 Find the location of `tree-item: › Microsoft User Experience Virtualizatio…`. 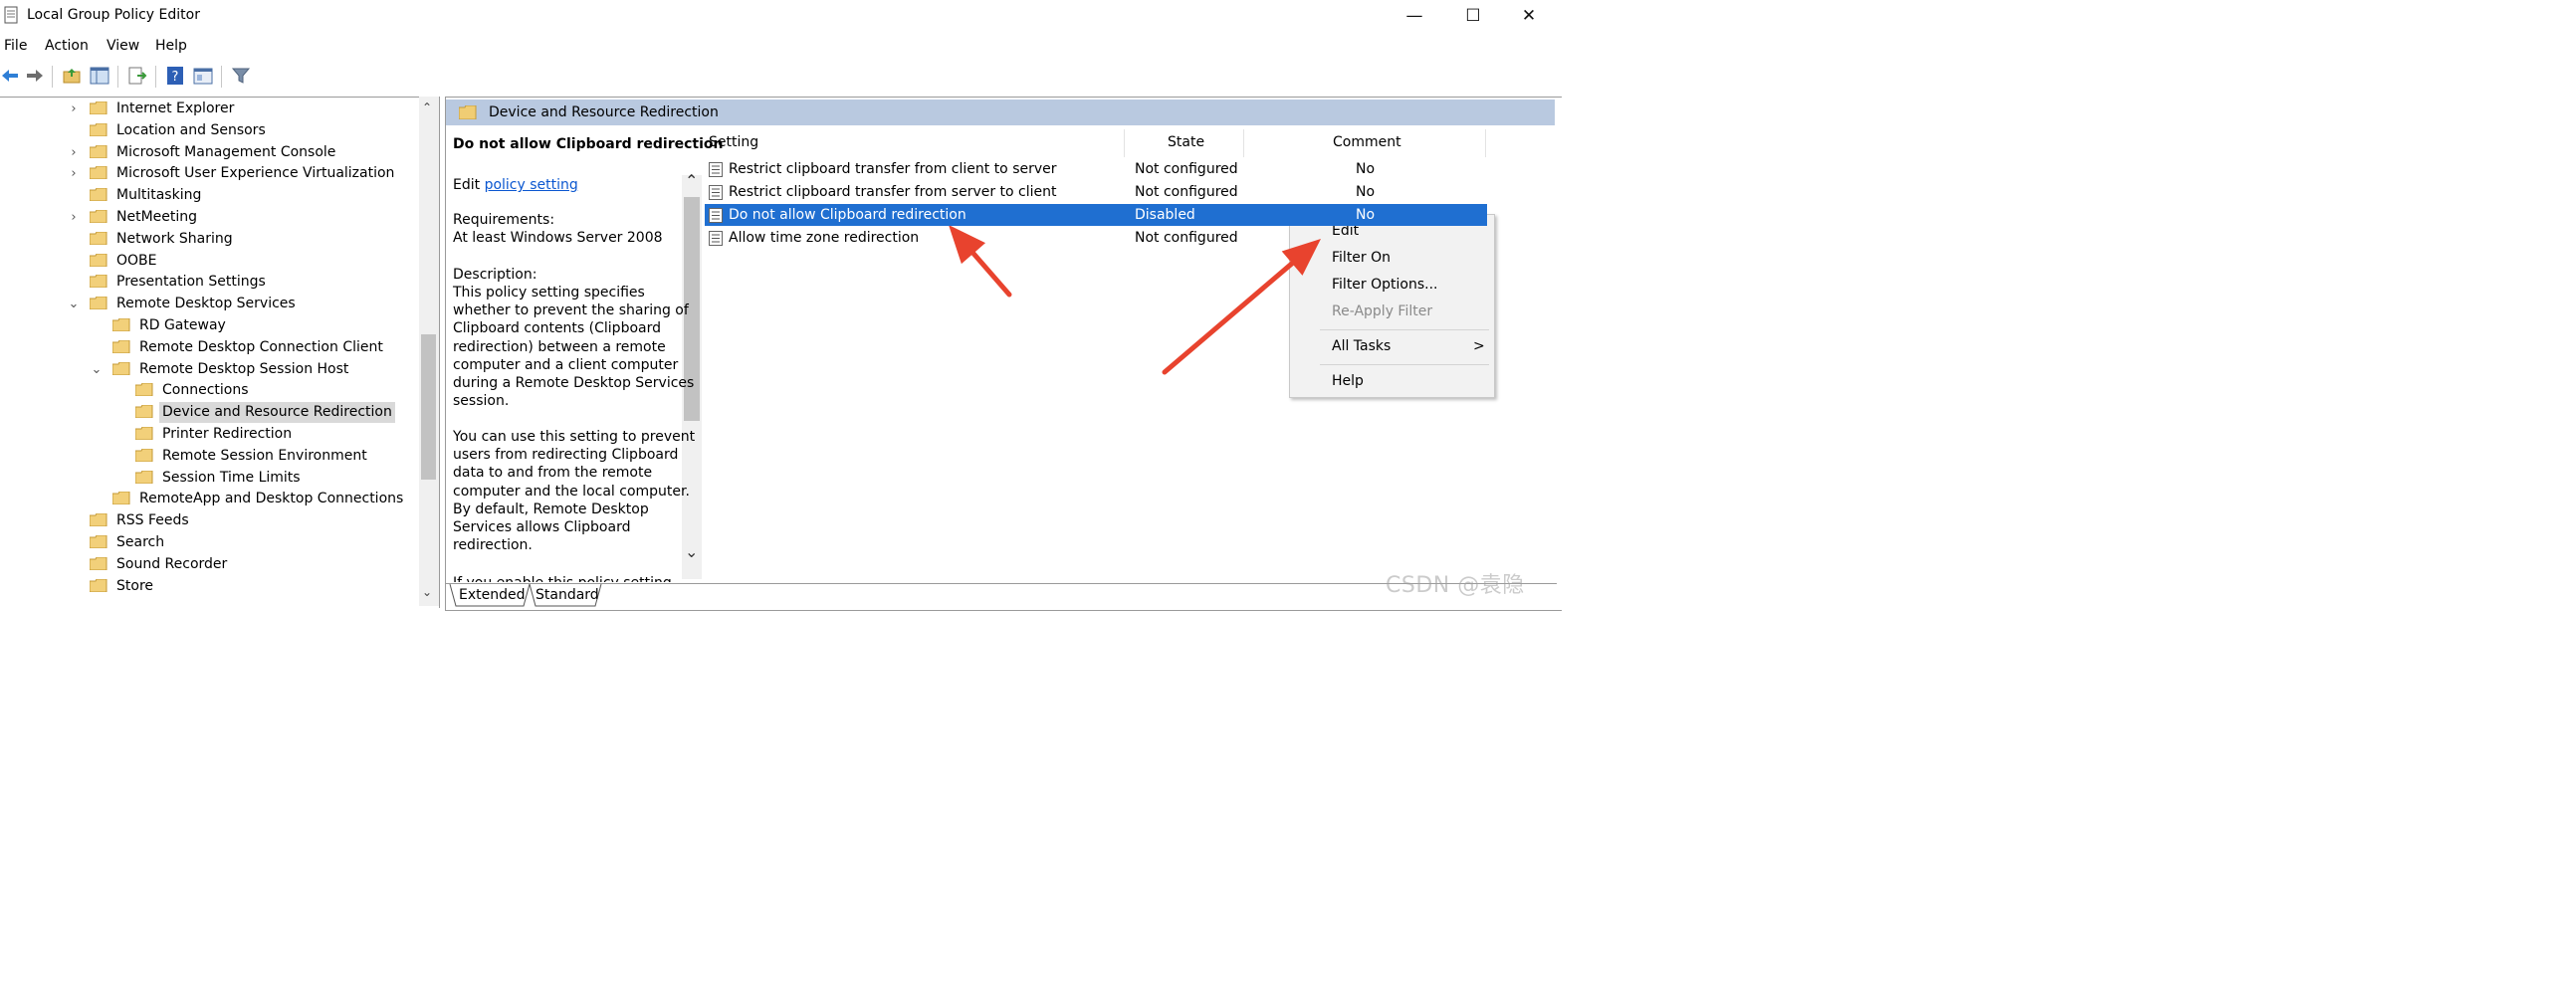

tree-item: › Microsoft User Experience Virtualizatio… is located at coordinates (234, 174).